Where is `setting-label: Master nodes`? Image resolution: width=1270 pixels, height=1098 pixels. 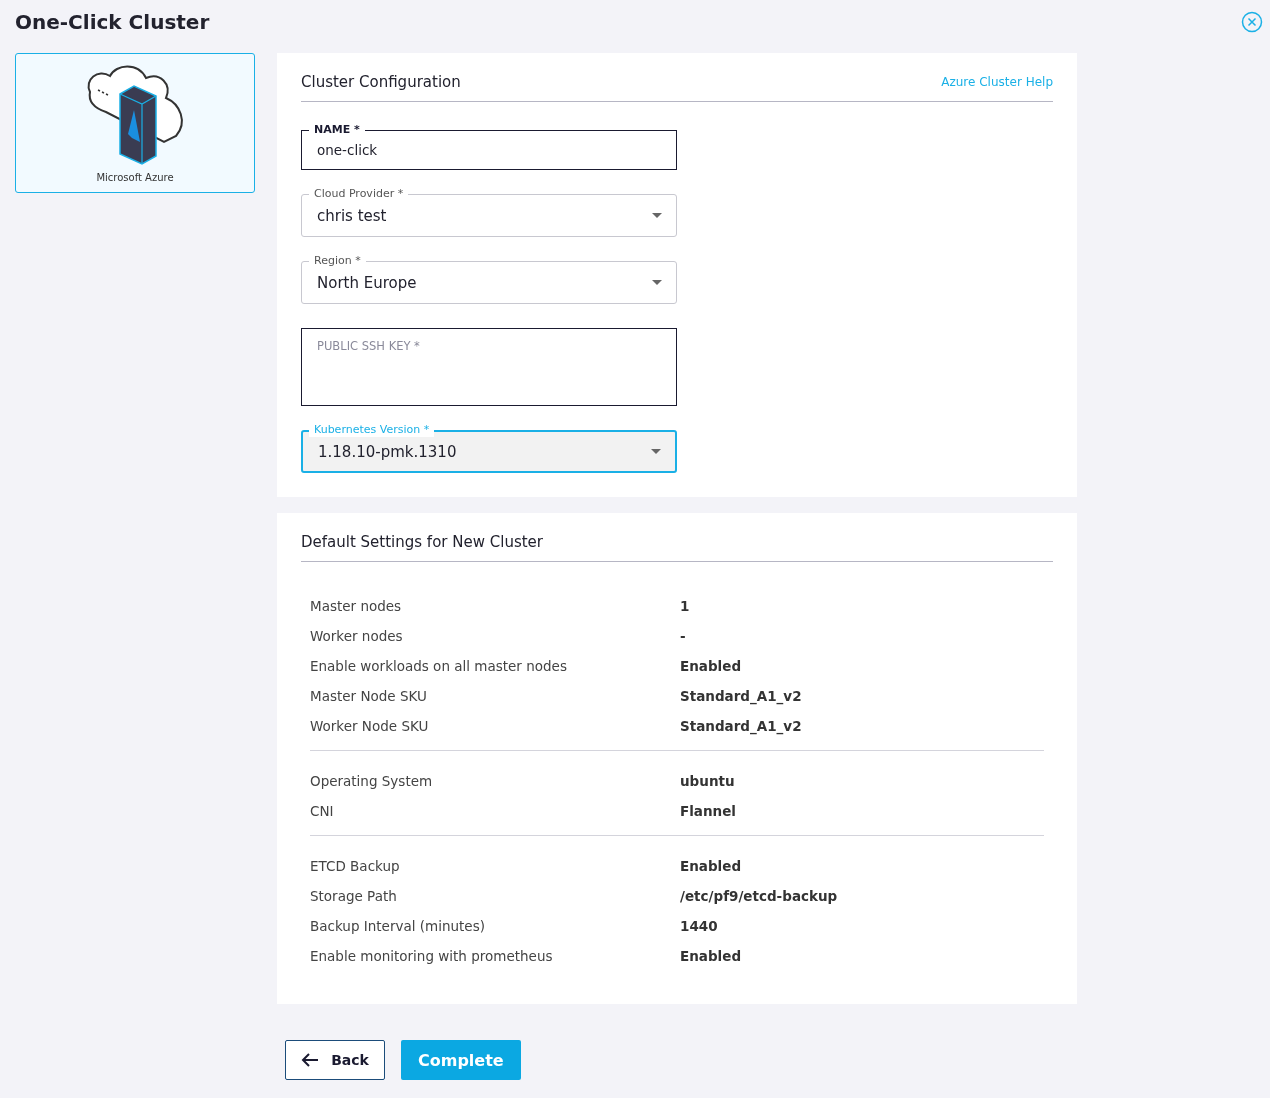 setting-label: Master nodes is located at coordinates (356, 606).